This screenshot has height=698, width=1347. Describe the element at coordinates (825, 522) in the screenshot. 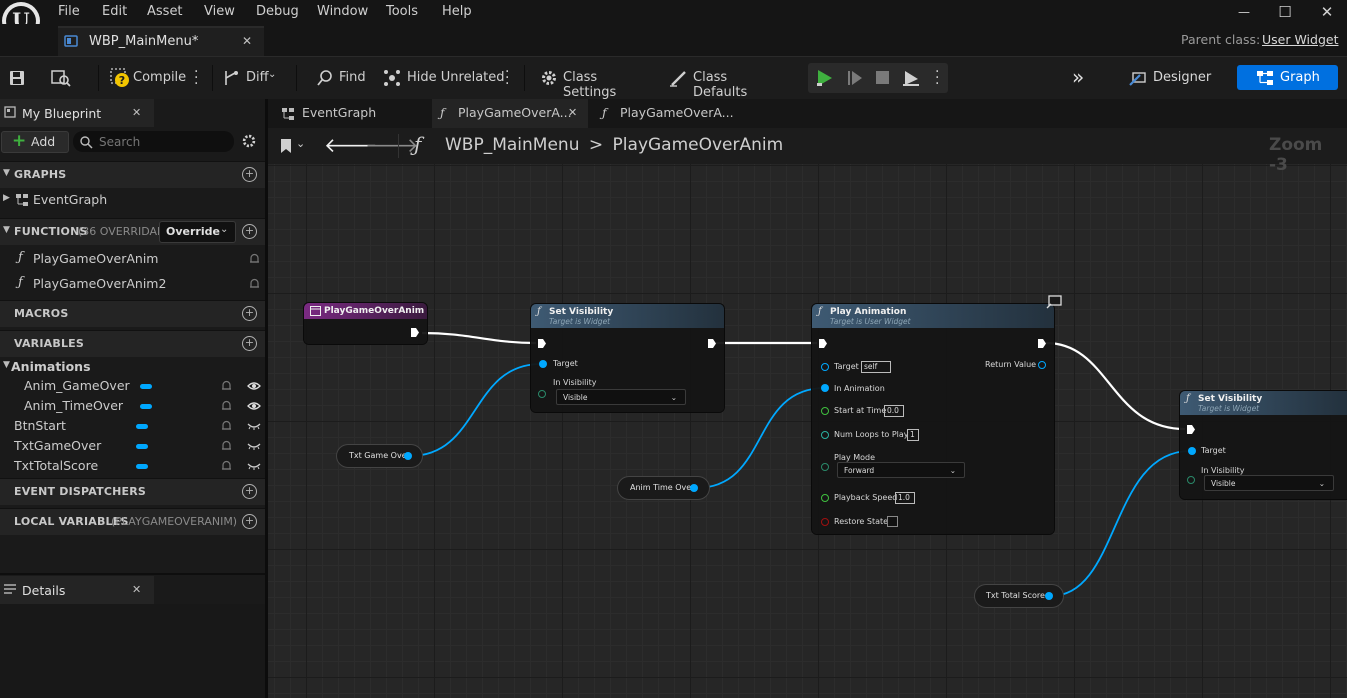

I see `restore-state-pin` at that location.